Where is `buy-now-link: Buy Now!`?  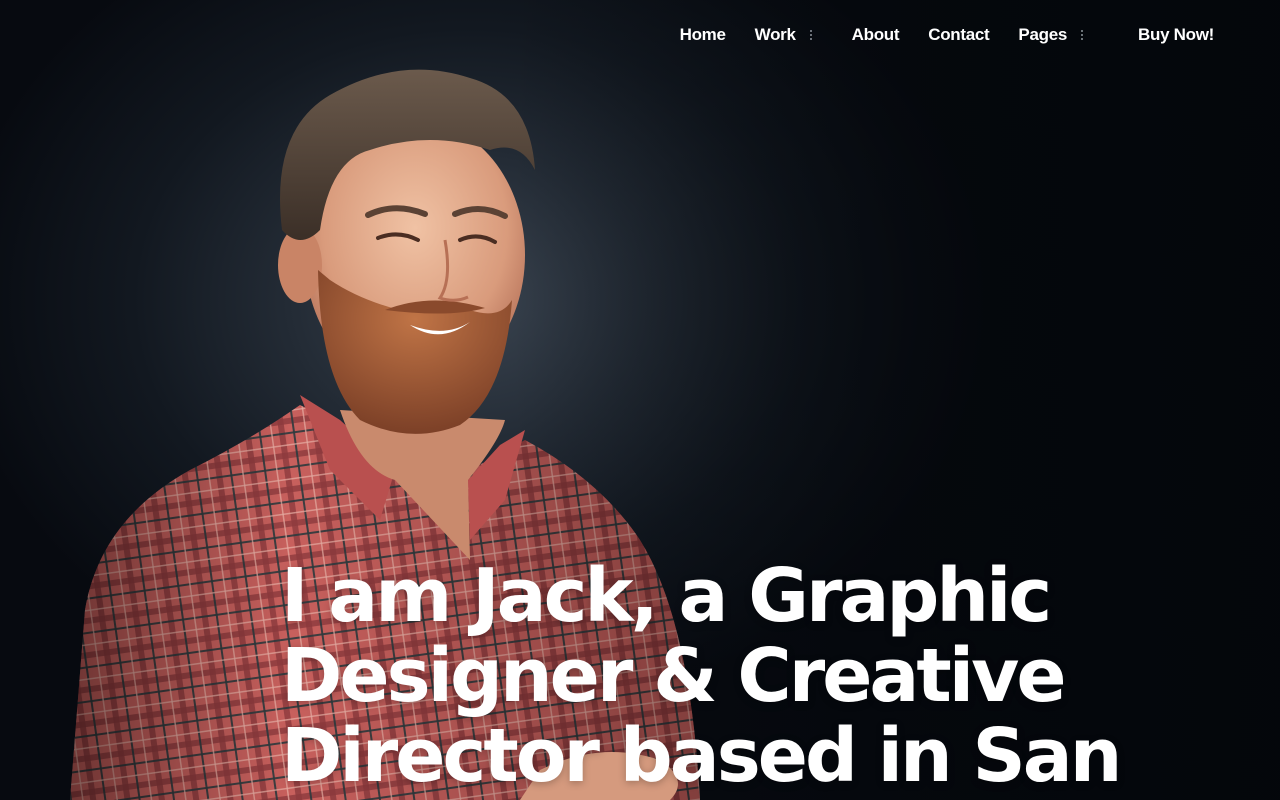 buy-now-link: Buy Now! is located at coordinates (1176, 35).